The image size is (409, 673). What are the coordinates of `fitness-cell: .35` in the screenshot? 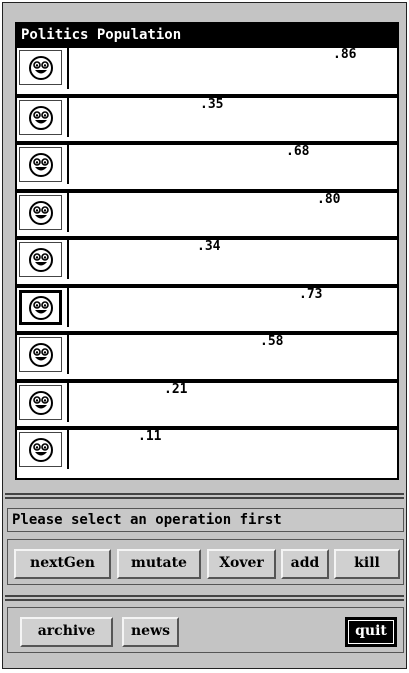 It's located at (232, 117).